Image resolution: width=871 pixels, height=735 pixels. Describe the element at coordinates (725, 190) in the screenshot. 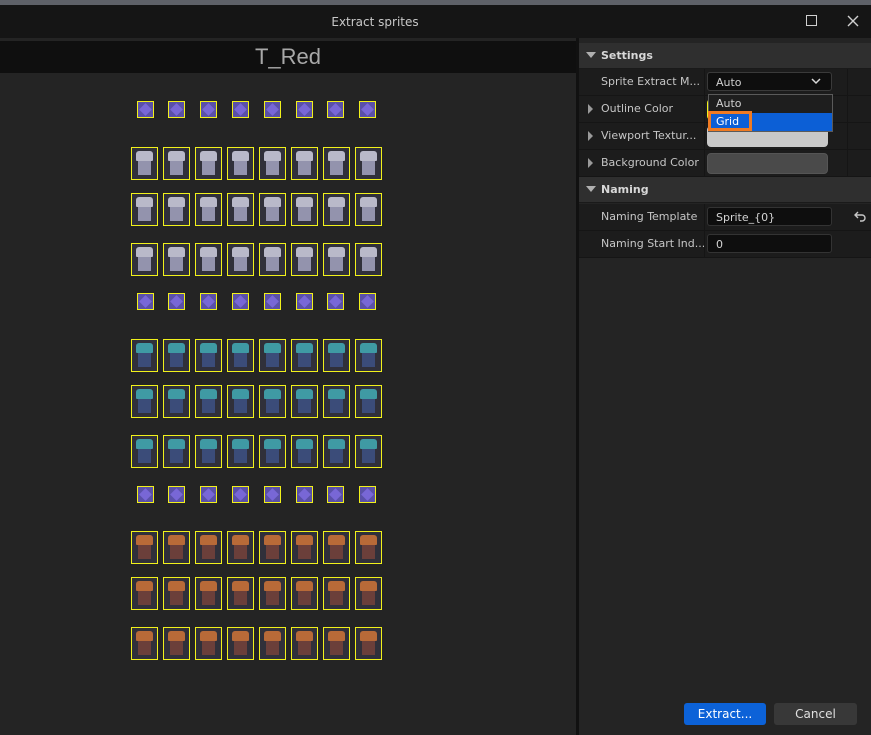

I see `naming-section-header: Naming` at that location.